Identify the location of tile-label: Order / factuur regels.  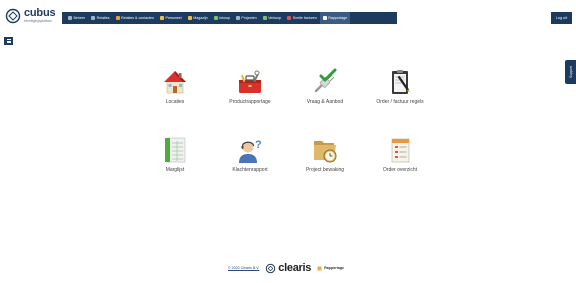
(400, 102).